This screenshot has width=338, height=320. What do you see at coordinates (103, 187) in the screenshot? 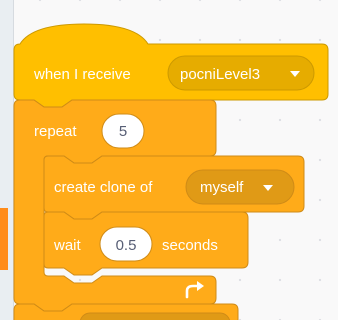
I see `create-clone-label: create clone of` at bounding box center [103, 187].